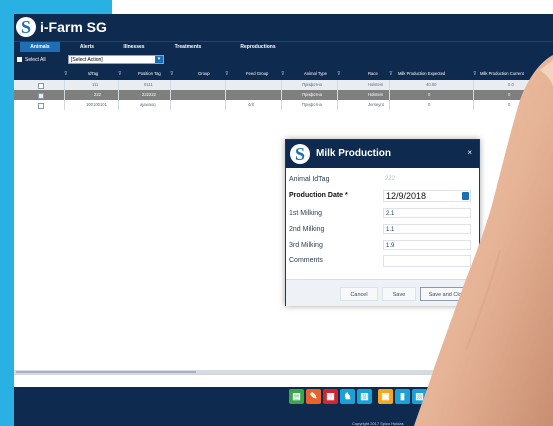 This screenshot has width=553, height=426. What do you see at coordinates (96, 104) in the screenshot?
I see `cell-idtag: 100100101` at bounding box center [96, 104].